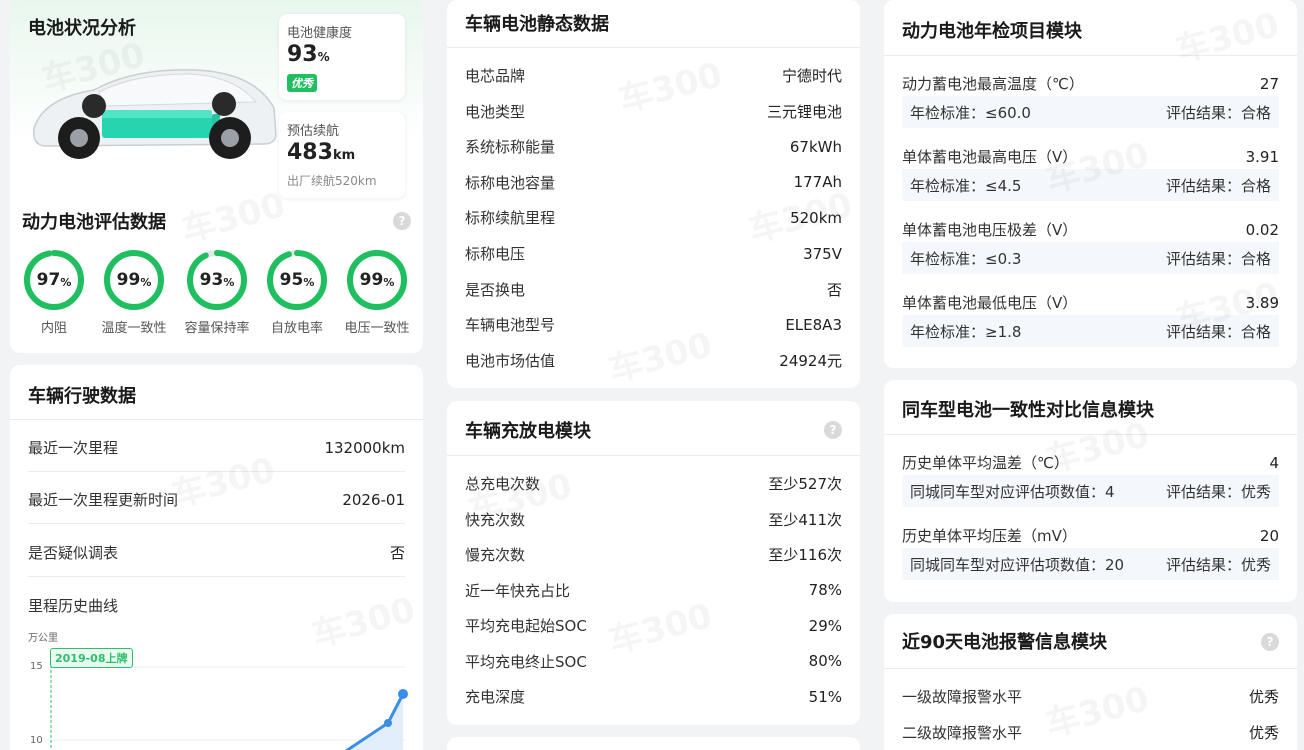 This screenshot has width=1304, height=750. I want to click on data-row: 车辆电池型号 ELE8A3, so click(653, 324).